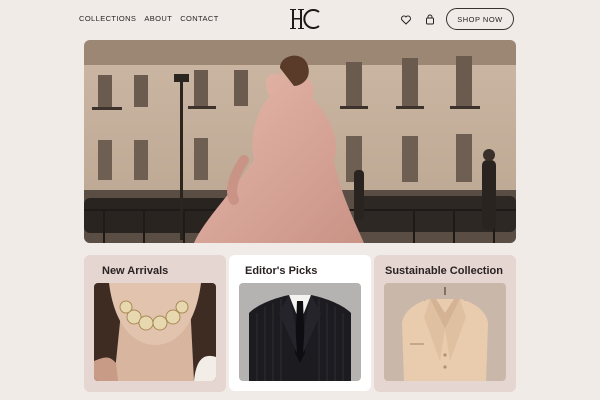 The height and width of the screenshot is (400, 600). I want to click on bag-icon, so click(430, 19).